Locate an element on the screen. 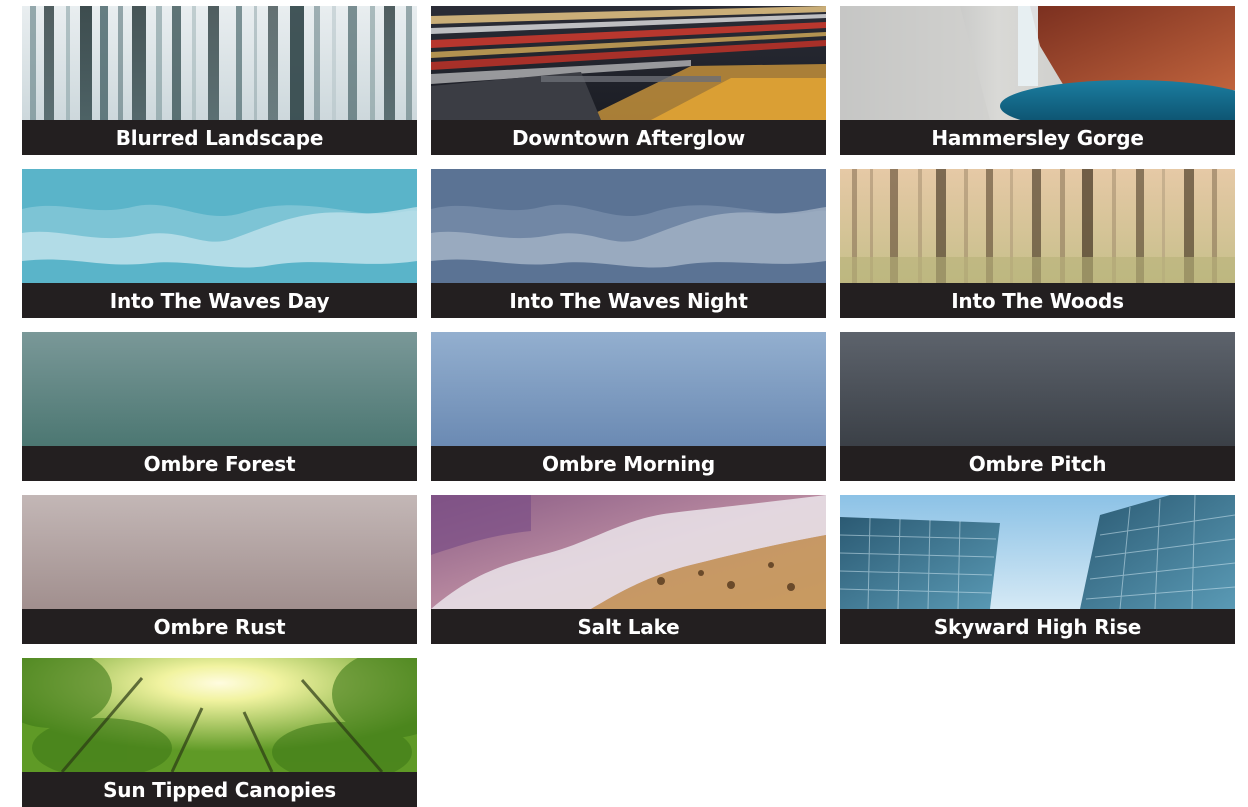  tile-label-bar: Into The Waves Day is located at coordinates (219, 300).